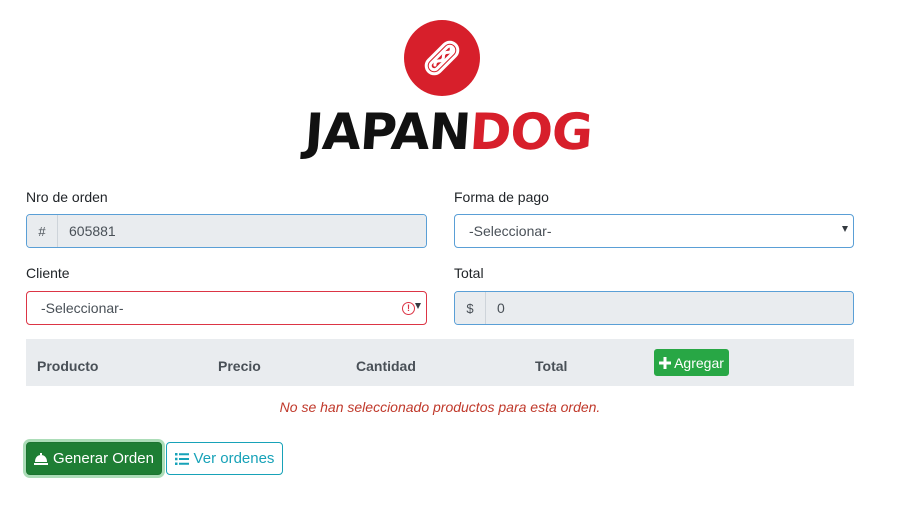  I want to click on order-number-prefix: #, so click(42, 231).